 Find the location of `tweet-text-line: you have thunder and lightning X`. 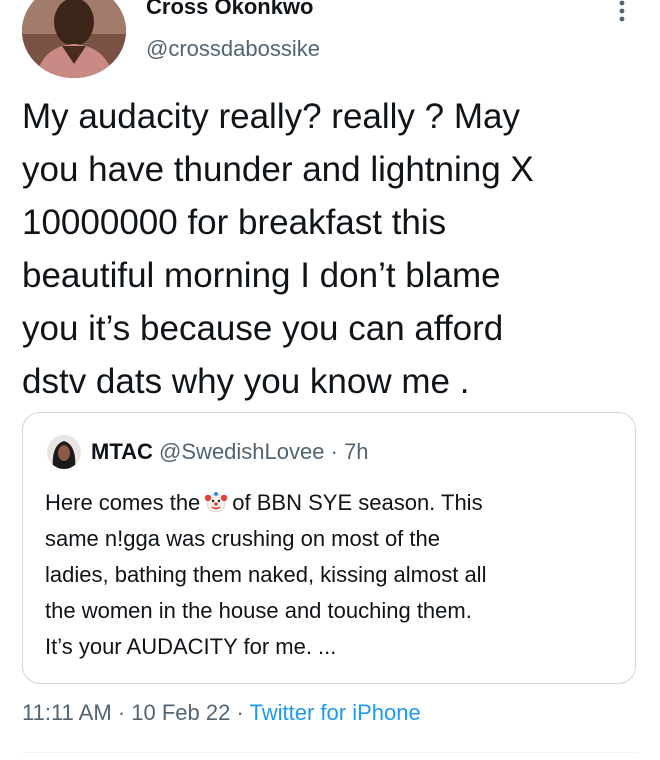

tweet-text-line: you have thunder and lightning X is located at coordinates (278, 169).